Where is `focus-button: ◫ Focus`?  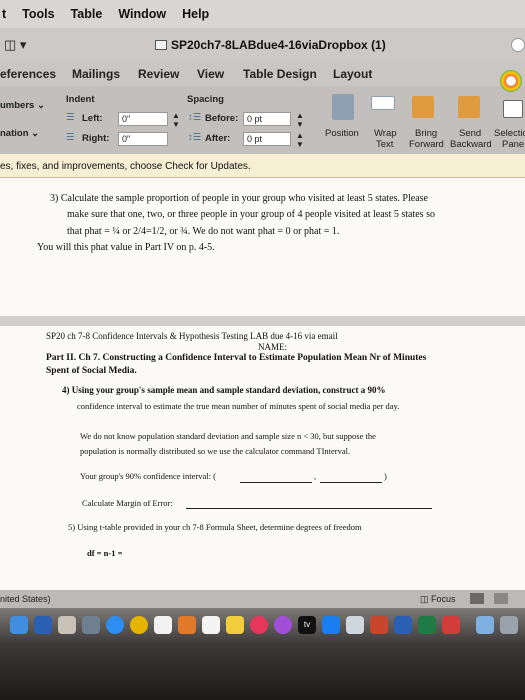 focus-button: ◫ Focus is located at coordinates (438, 599).